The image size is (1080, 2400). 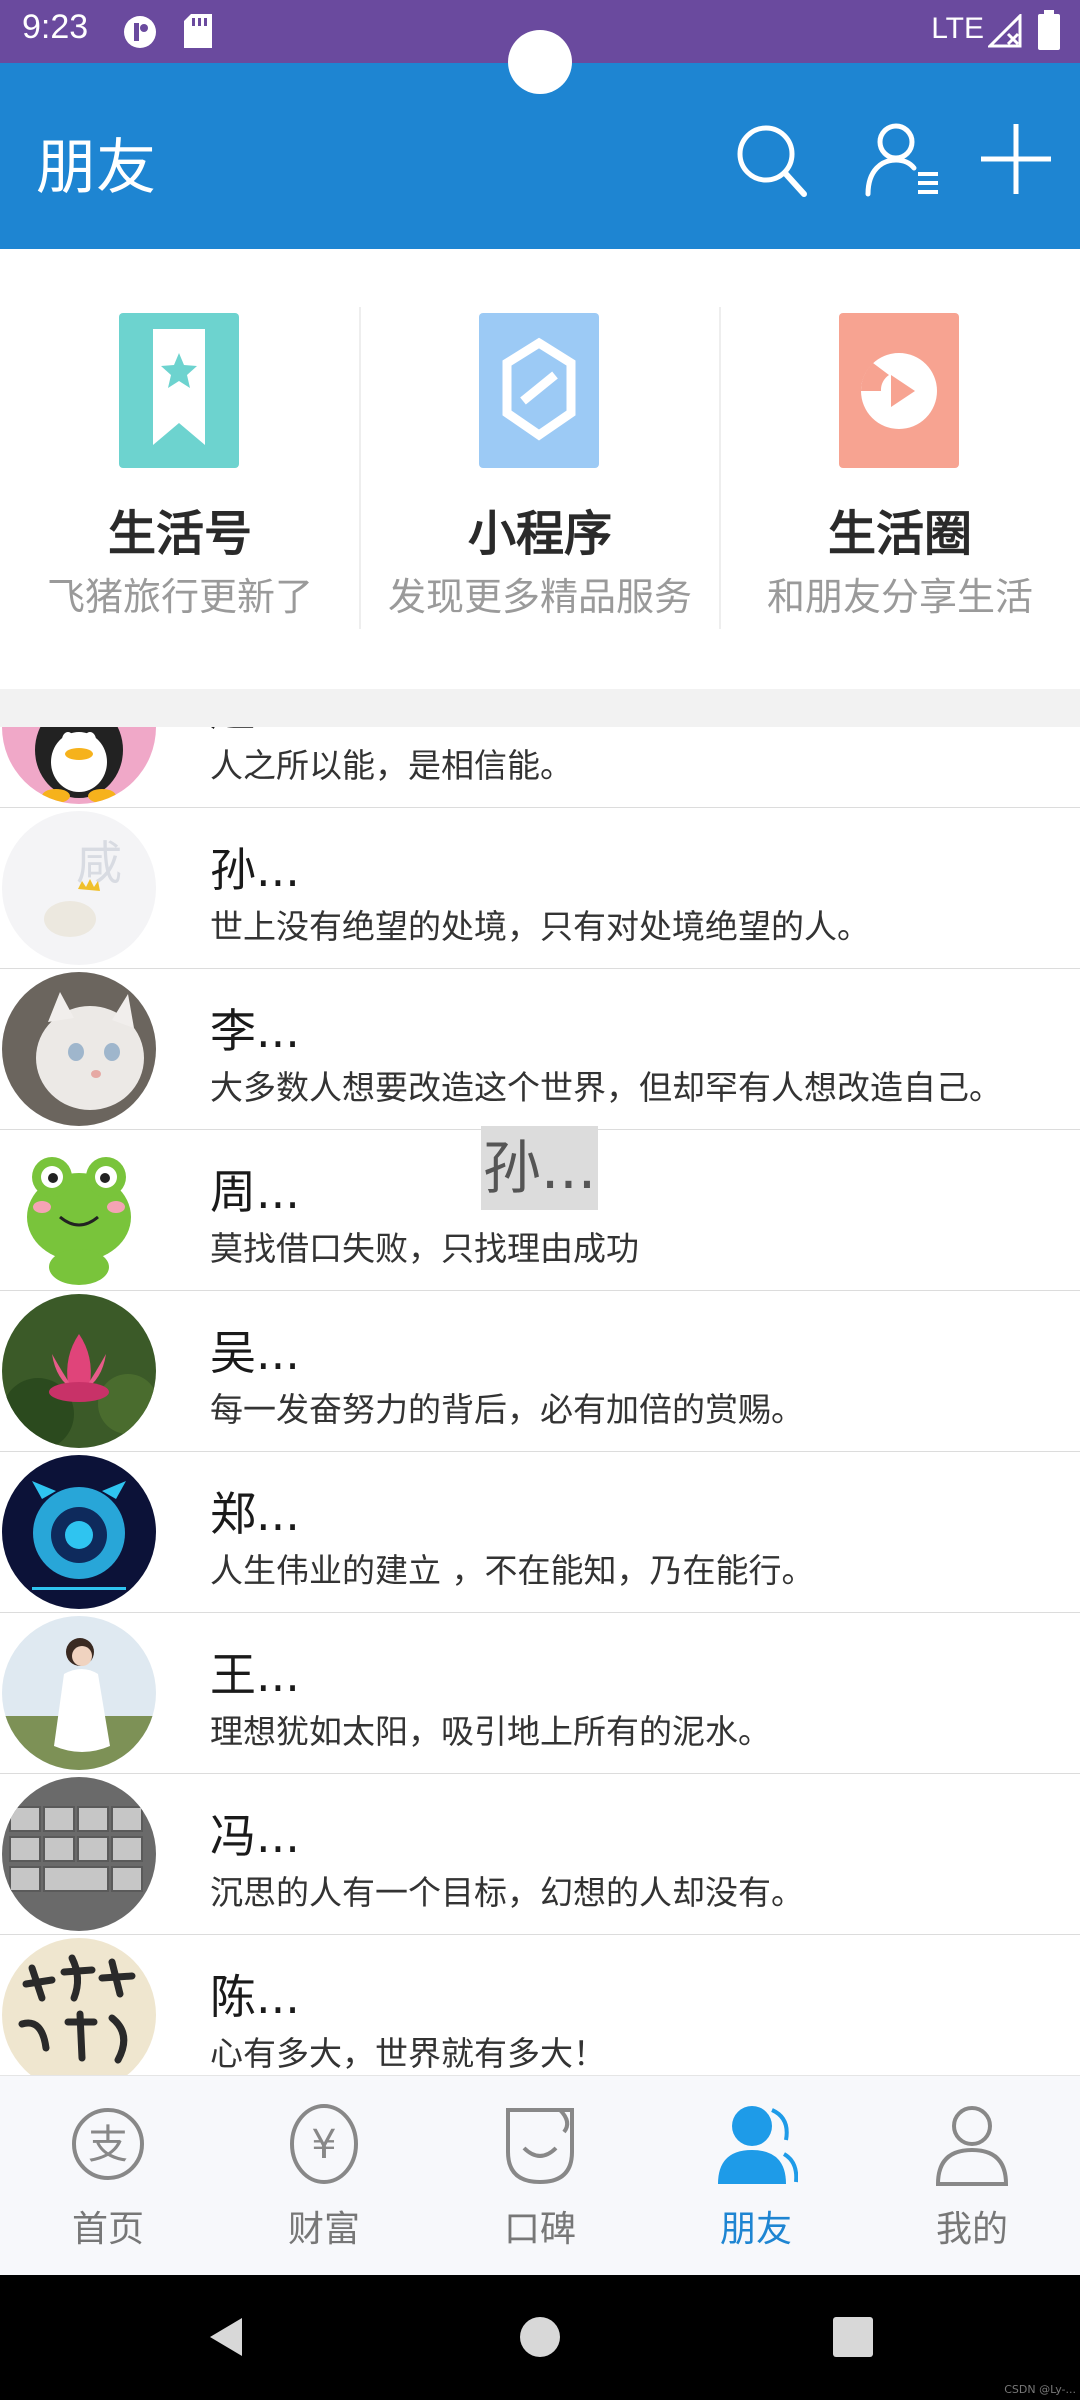 What do you see at coordinates (55, 27) in the screenshot?
I see `status-time: 9:23` at bounding box center [55, 27].